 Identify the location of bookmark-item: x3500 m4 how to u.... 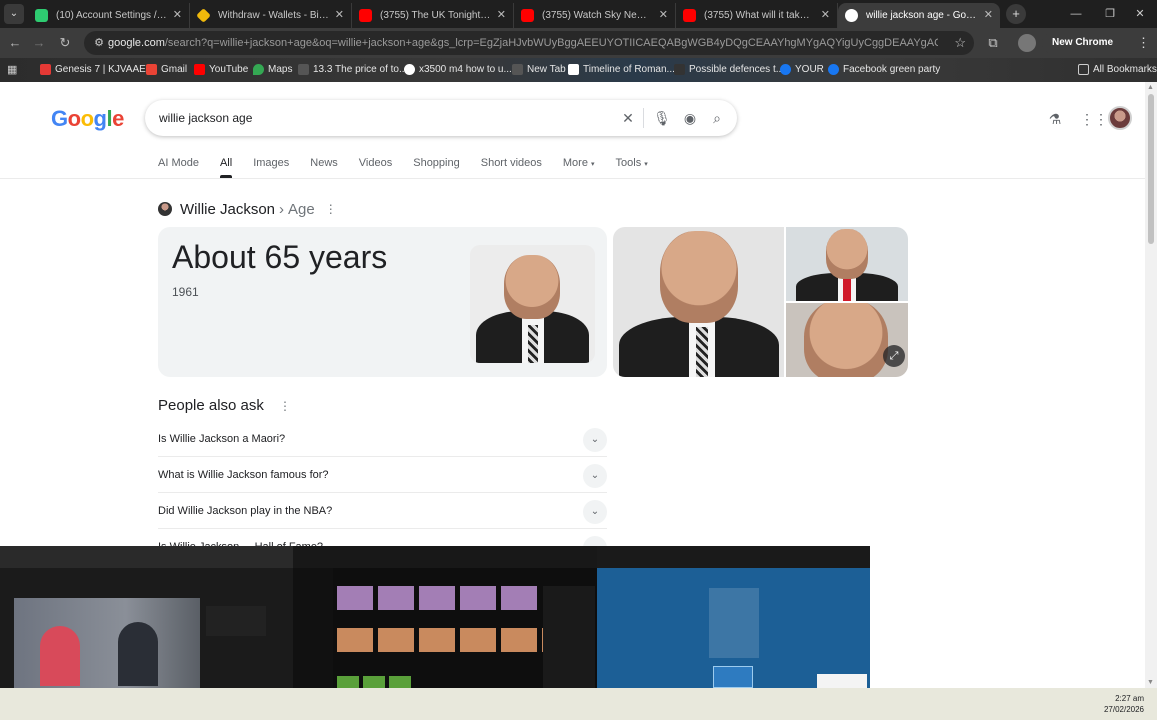
(458, 70).